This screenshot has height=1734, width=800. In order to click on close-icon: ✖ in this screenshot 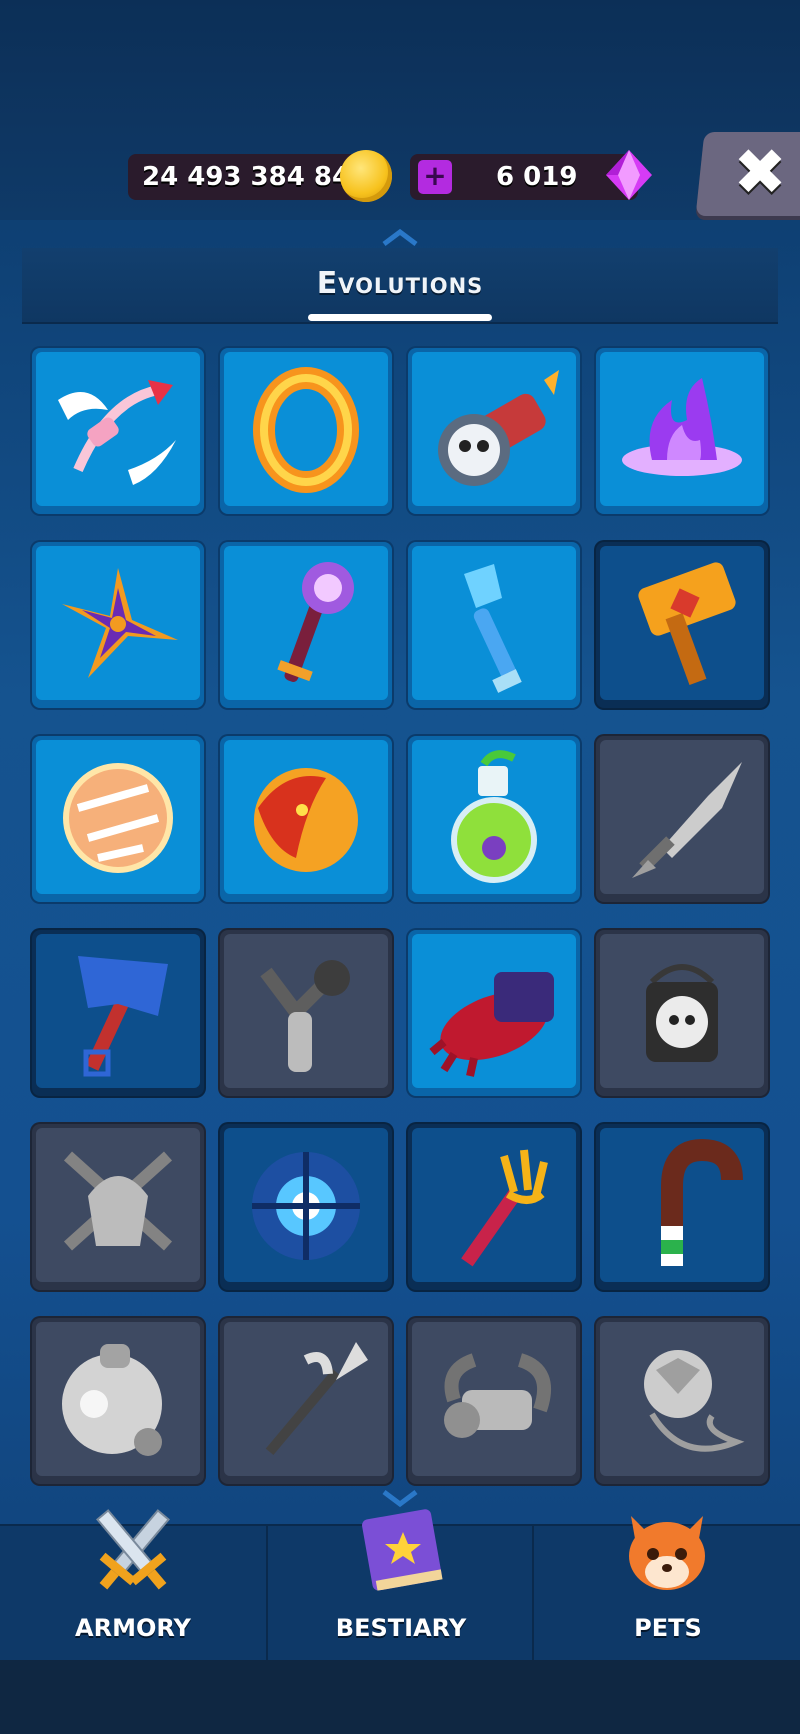, I will do `click(760, 173)`.